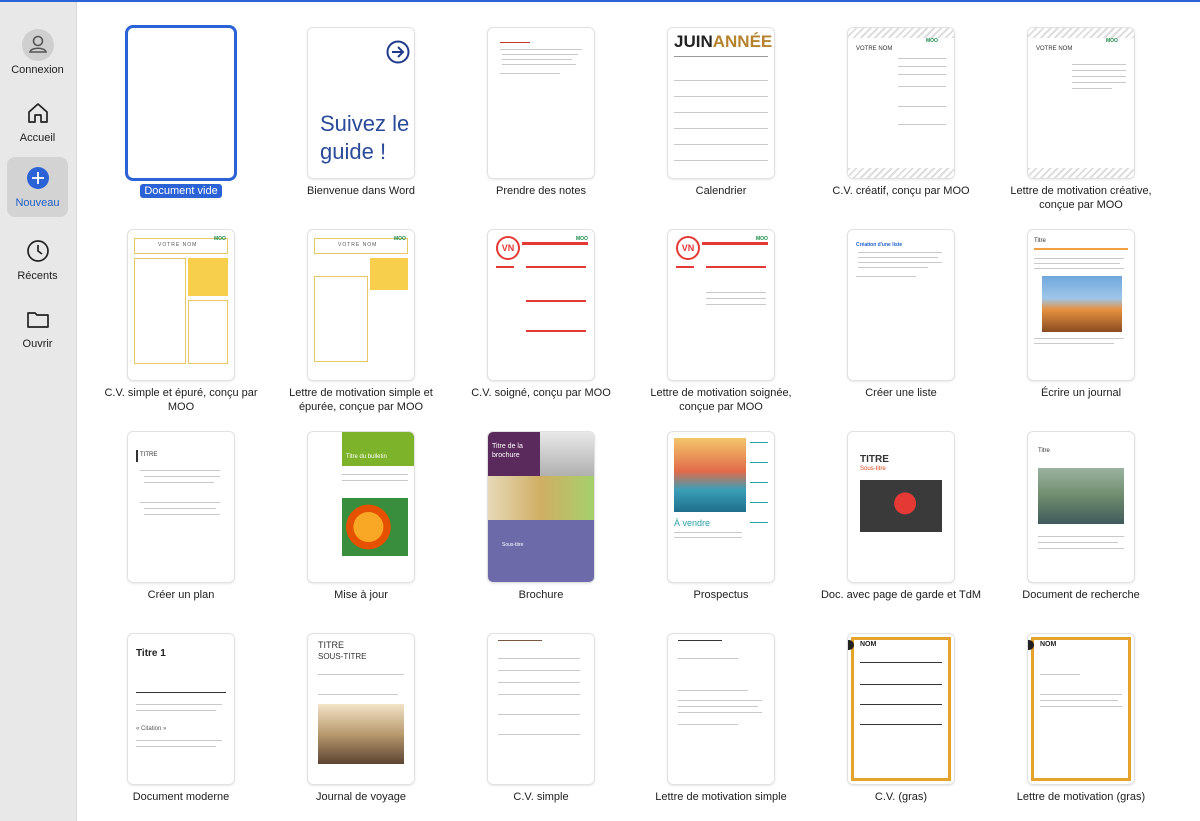 This screenshot has width=1200, height=821. Describe the element at coordinates (342, 656) in the screenshot. I see `thumbnail-subtitle: SOUS-TITRE` at that location.